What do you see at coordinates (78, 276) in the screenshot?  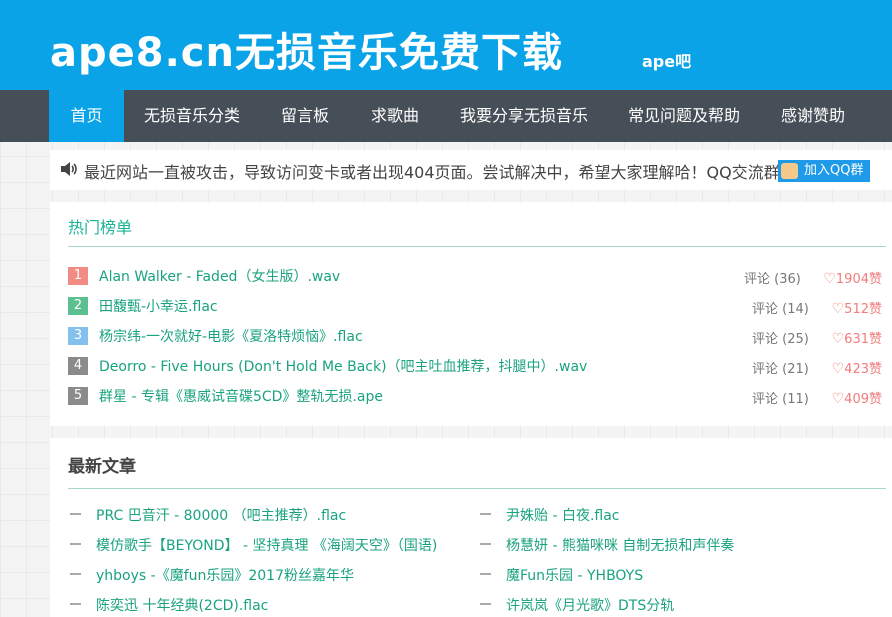 I see `rank-badge: 1` at bounding box center [78, 276].